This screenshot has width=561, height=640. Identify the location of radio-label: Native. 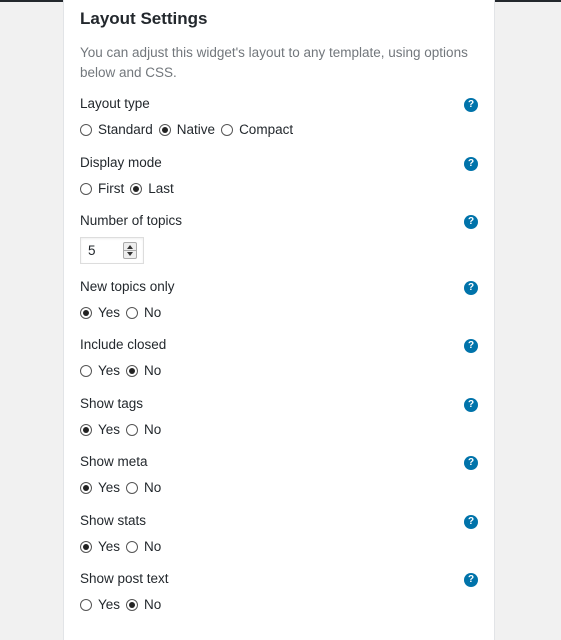
(196, 129).